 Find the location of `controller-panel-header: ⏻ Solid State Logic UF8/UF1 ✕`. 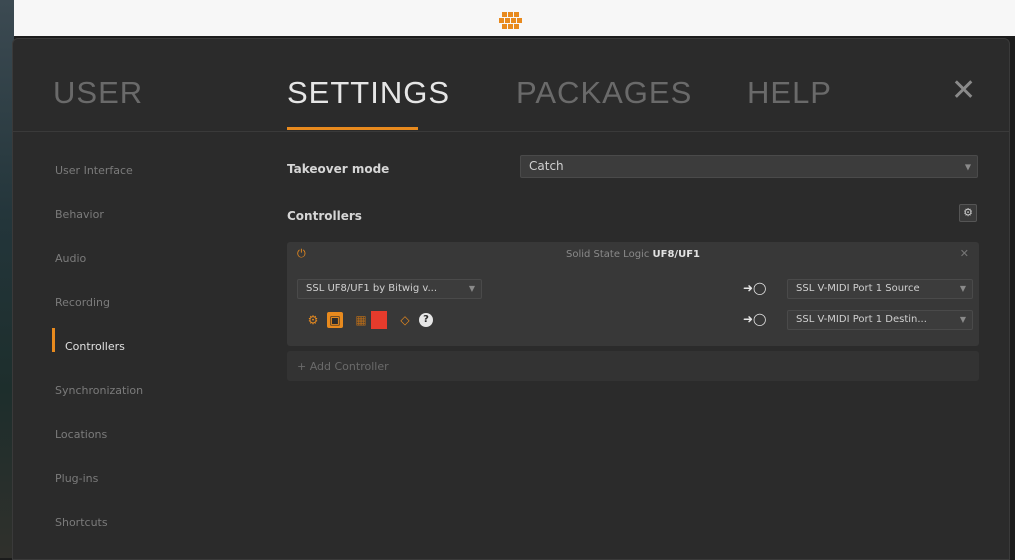

controller-panel-header: ⏻ Solid State Logic UF8/UF1 ✕ is located at coordinates (633, 255).